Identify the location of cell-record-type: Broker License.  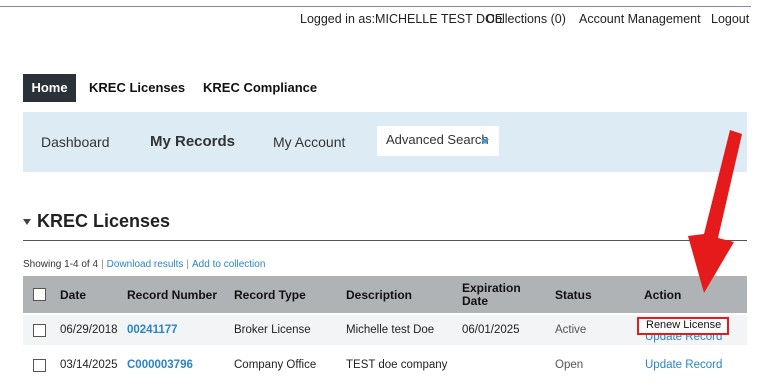
(272, 330).